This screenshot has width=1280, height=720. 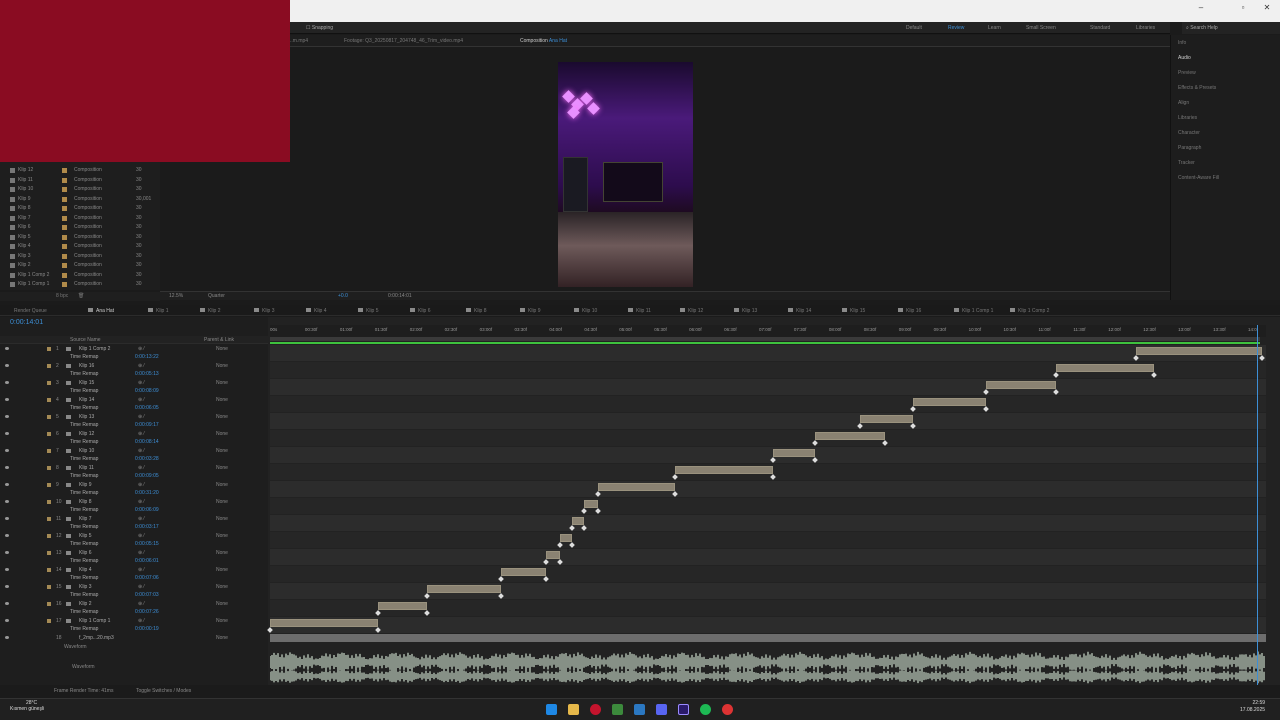 I want to click on maximize-icon: ▫, so click(x=1243, y=7).